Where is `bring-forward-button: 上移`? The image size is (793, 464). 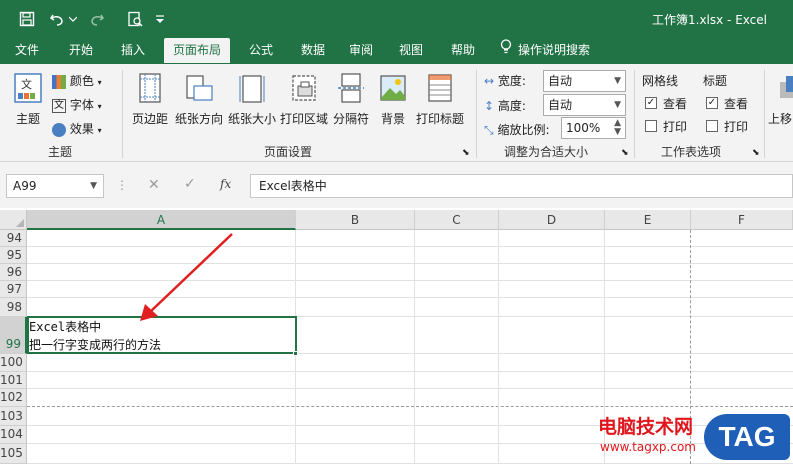 bring-forward-button: 上移 is located at coordinates (780, 99).